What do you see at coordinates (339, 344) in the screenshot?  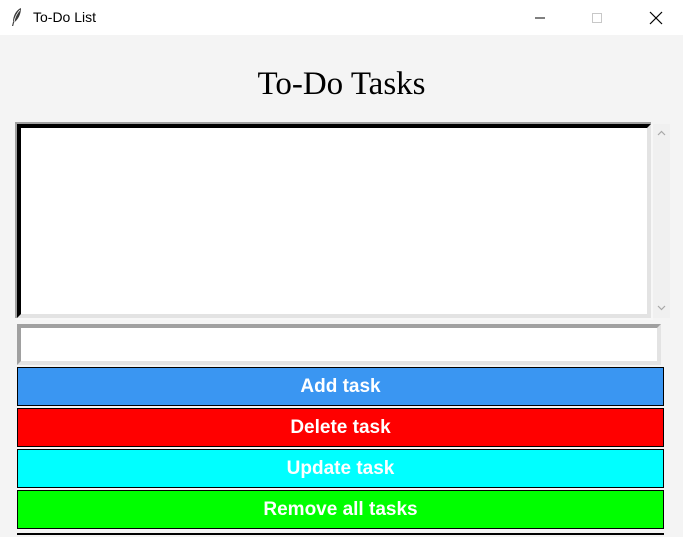 I see `task-input` at bounding box center [339, 344].